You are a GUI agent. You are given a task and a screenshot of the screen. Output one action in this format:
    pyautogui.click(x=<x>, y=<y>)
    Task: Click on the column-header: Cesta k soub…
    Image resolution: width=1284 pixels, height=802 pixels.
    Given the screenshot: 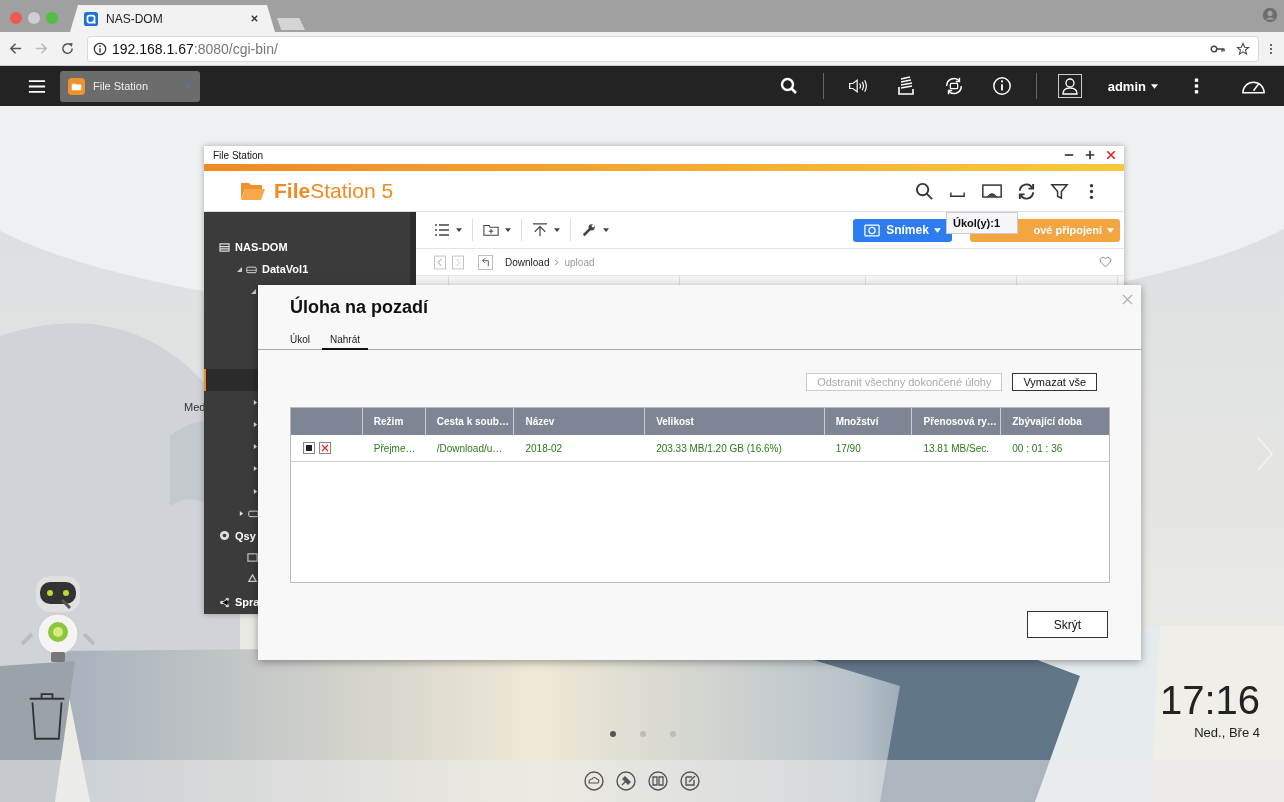 What is the action you would take?
    pyautogui.click(x=470, y=421)
    